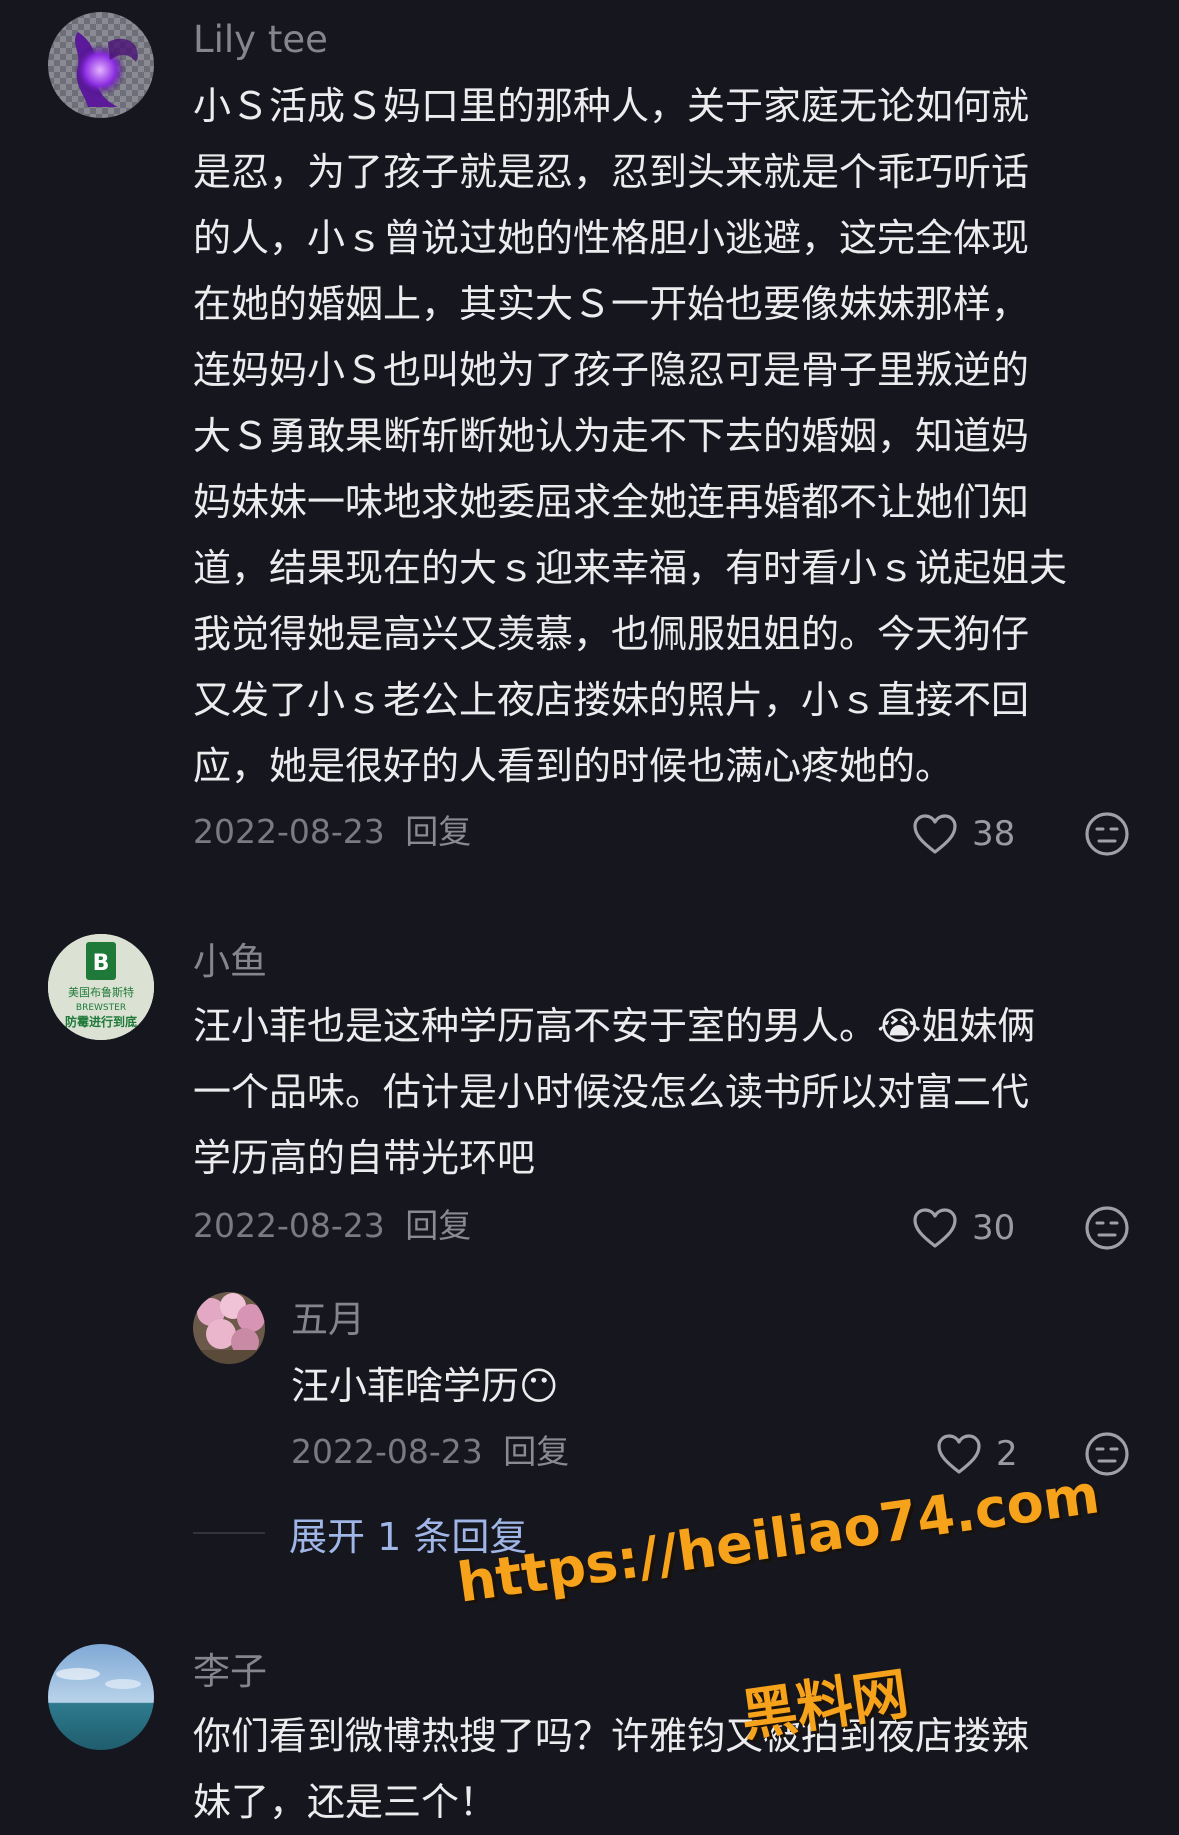  What do you see at coordinates (611, 436) in the screenshot?
I see `comment-line: 大Ｓ勇敢果断斩断她认为走不下去的婚姻，知道妈` at bounding box center [611, 436].